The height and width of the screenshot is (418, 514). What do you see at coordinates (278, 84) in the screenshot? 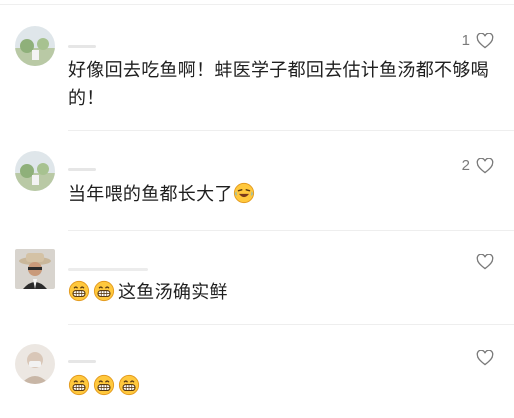
I see `comment-text-content: 好像回去吃鱼啊！蚌医学子都回去估计鱼汤都不够喝的！` at bounding box center [278, 84].